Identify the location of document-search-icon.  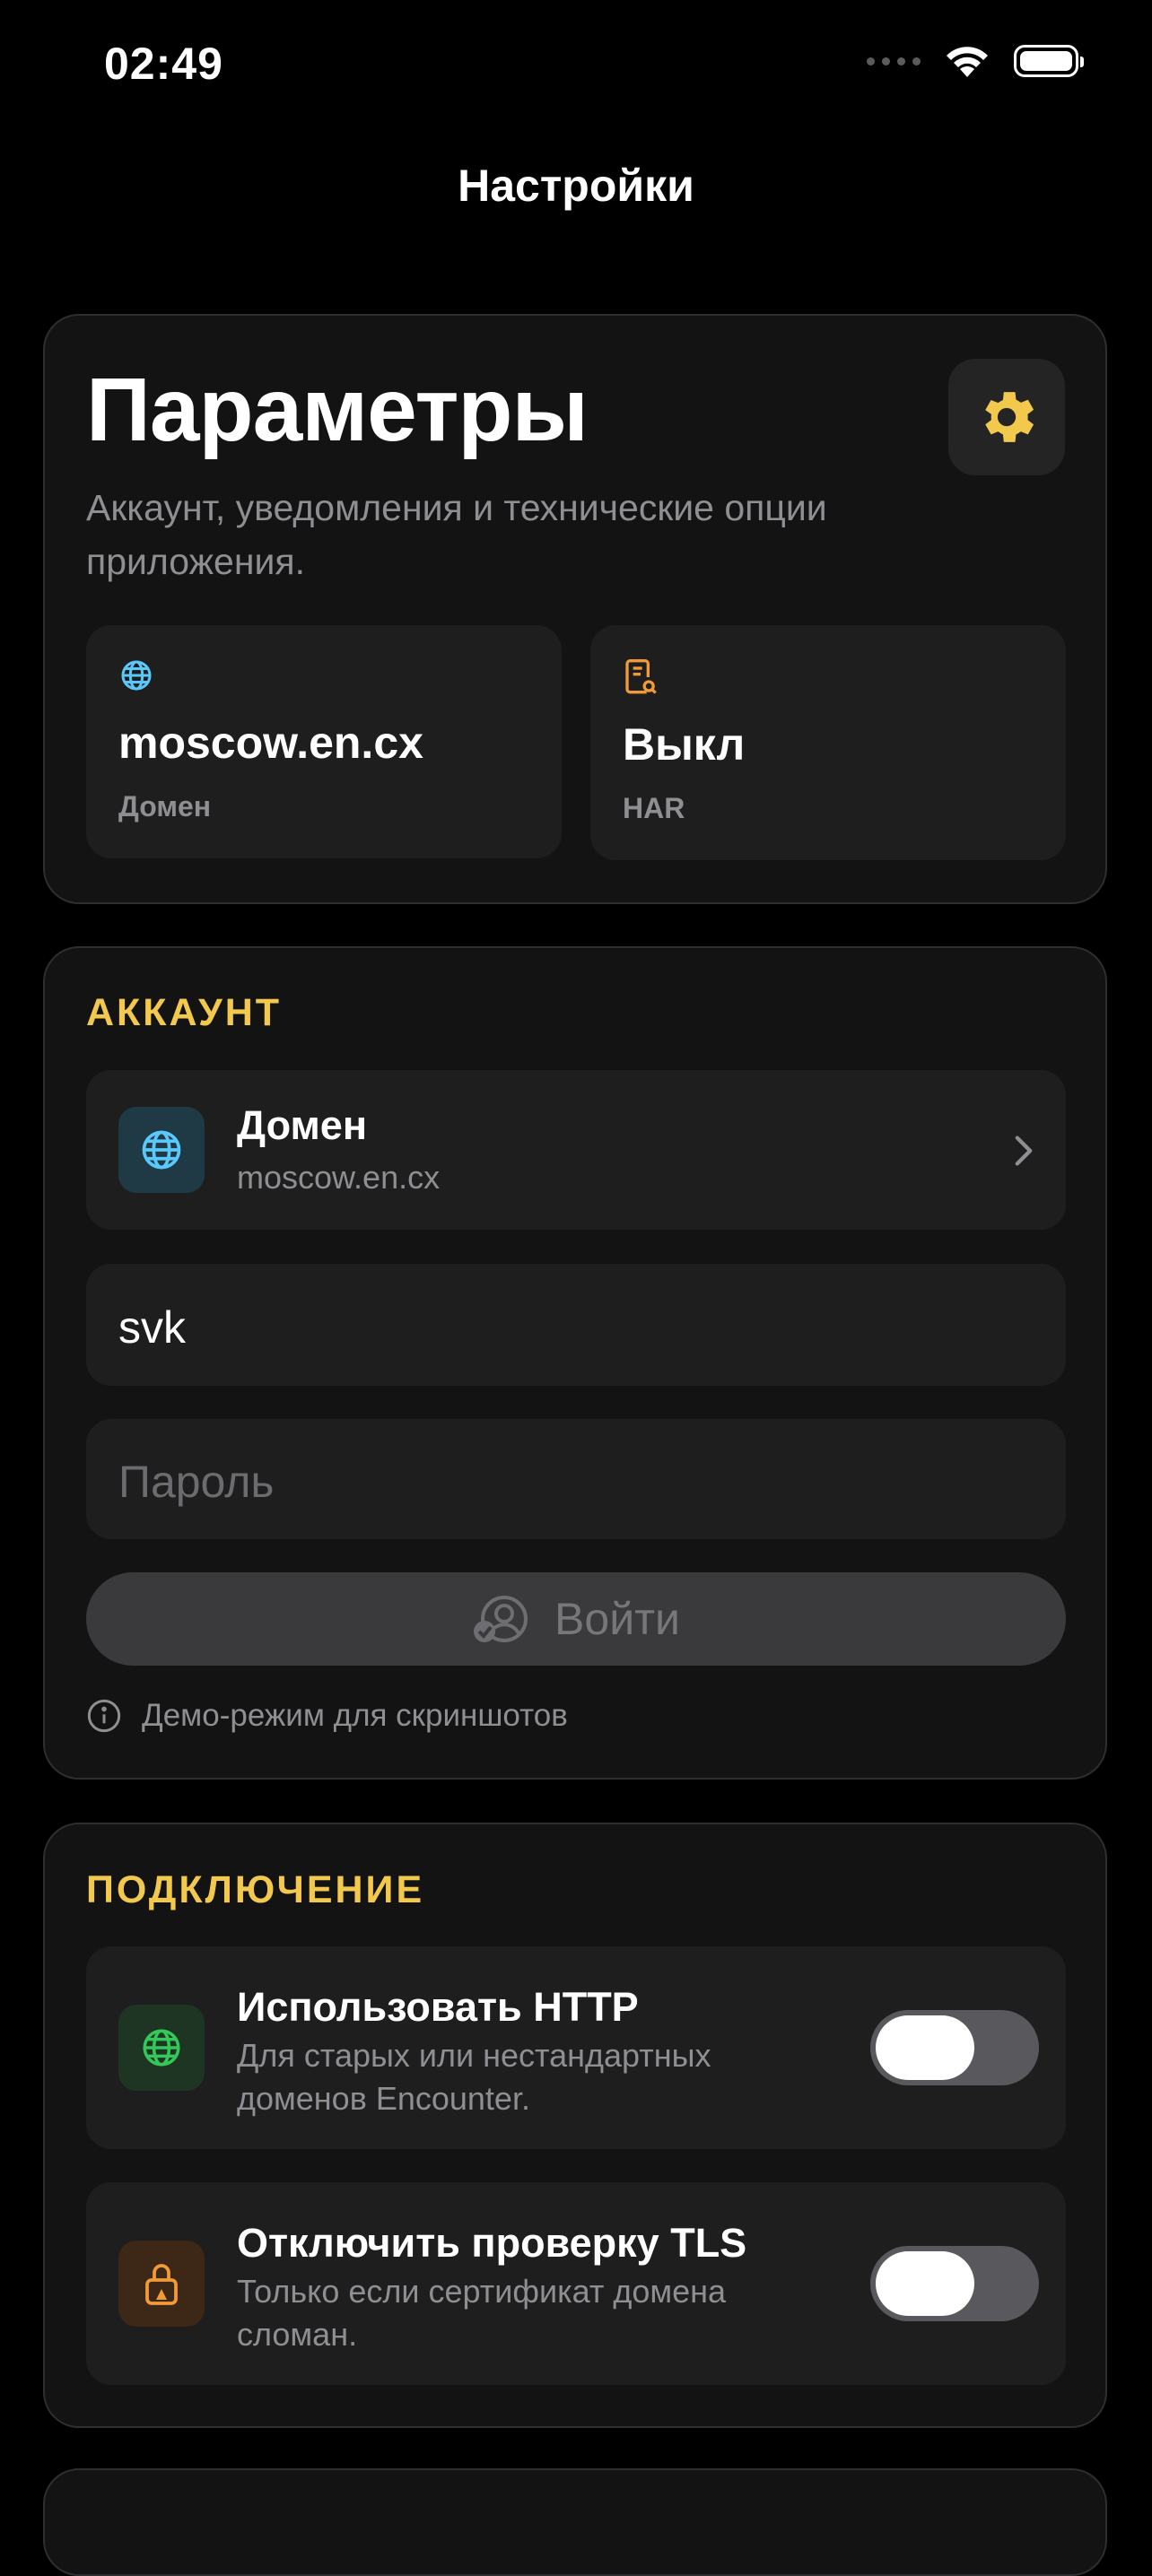
(641, 676).